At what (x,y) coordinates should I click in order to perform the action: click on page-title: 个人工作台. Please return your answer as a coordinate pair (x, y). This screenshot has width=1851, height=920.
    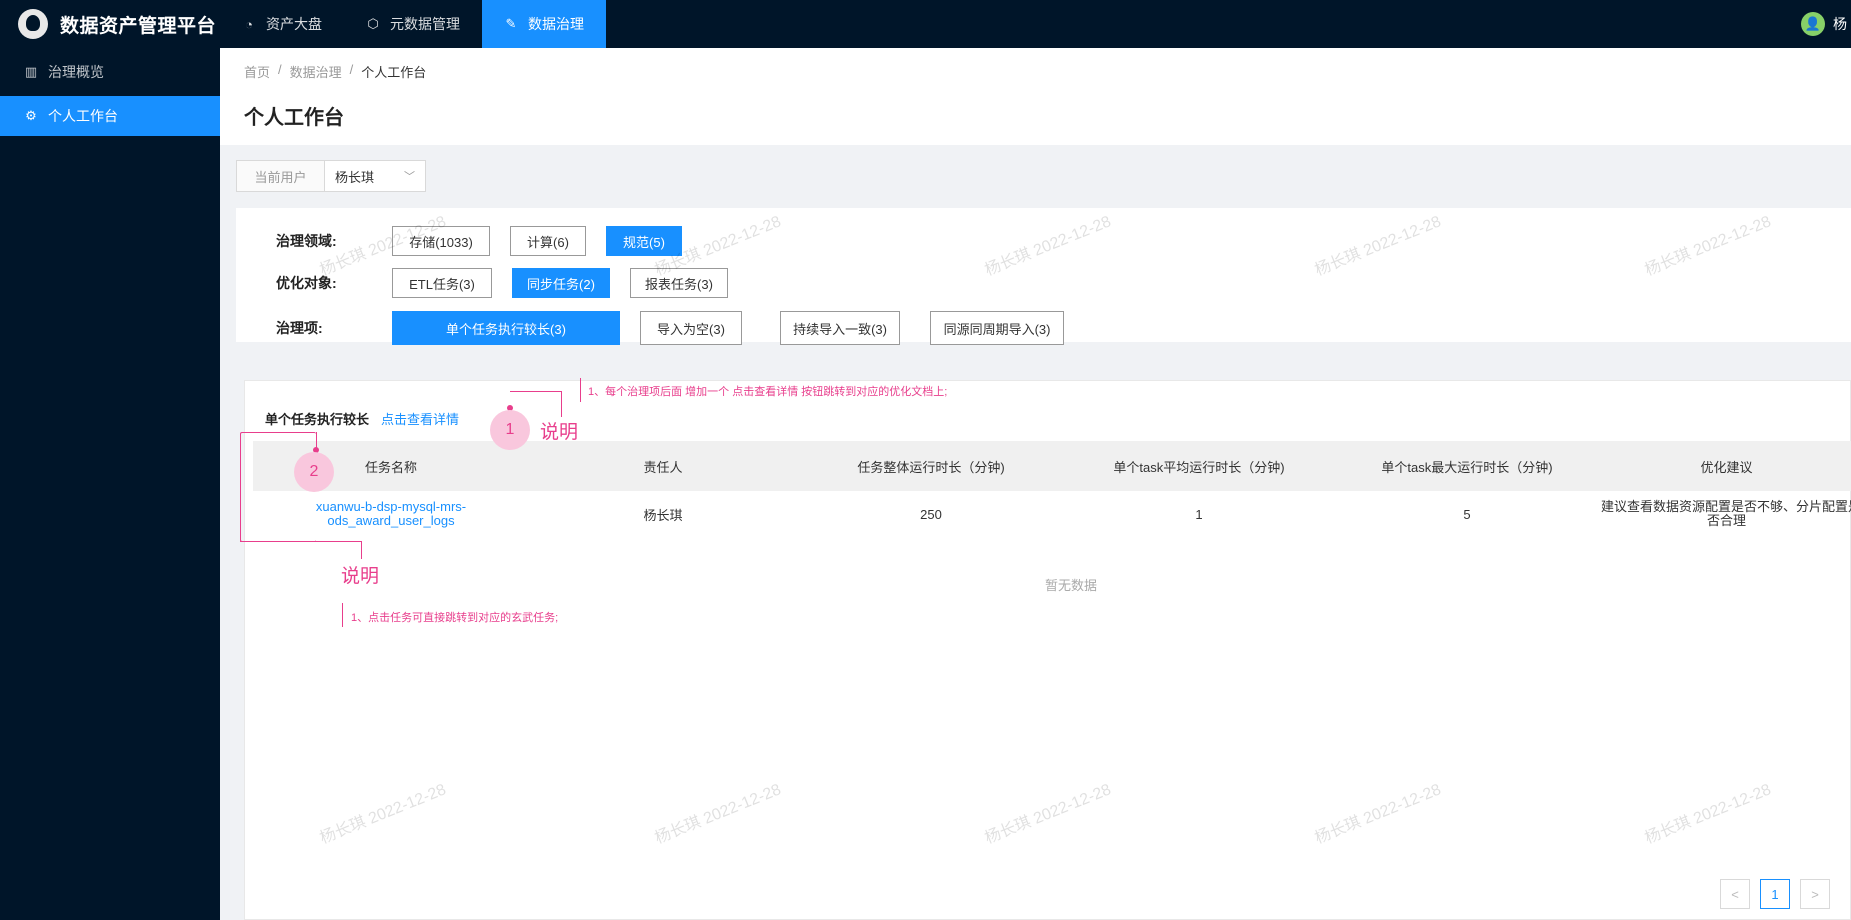
    Looking at the image, I should click on (294, 118).